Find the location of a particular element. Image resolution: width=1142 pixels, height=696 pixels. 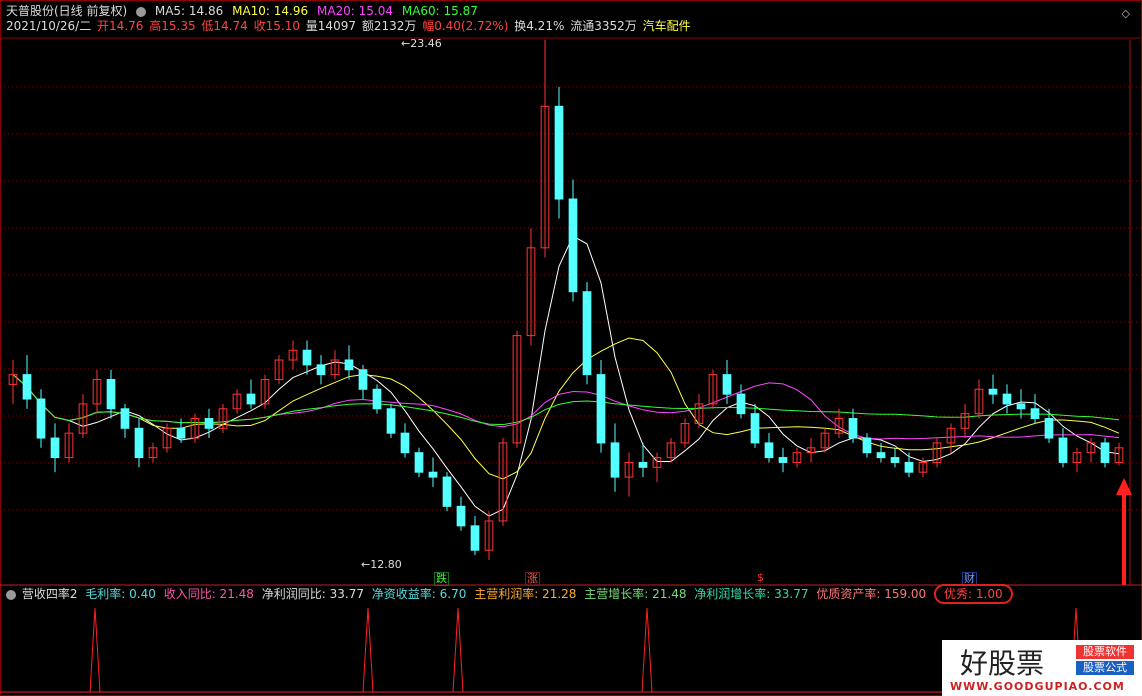

roe: 净资收益率: 6.70 is located at coordinates (419, 594).